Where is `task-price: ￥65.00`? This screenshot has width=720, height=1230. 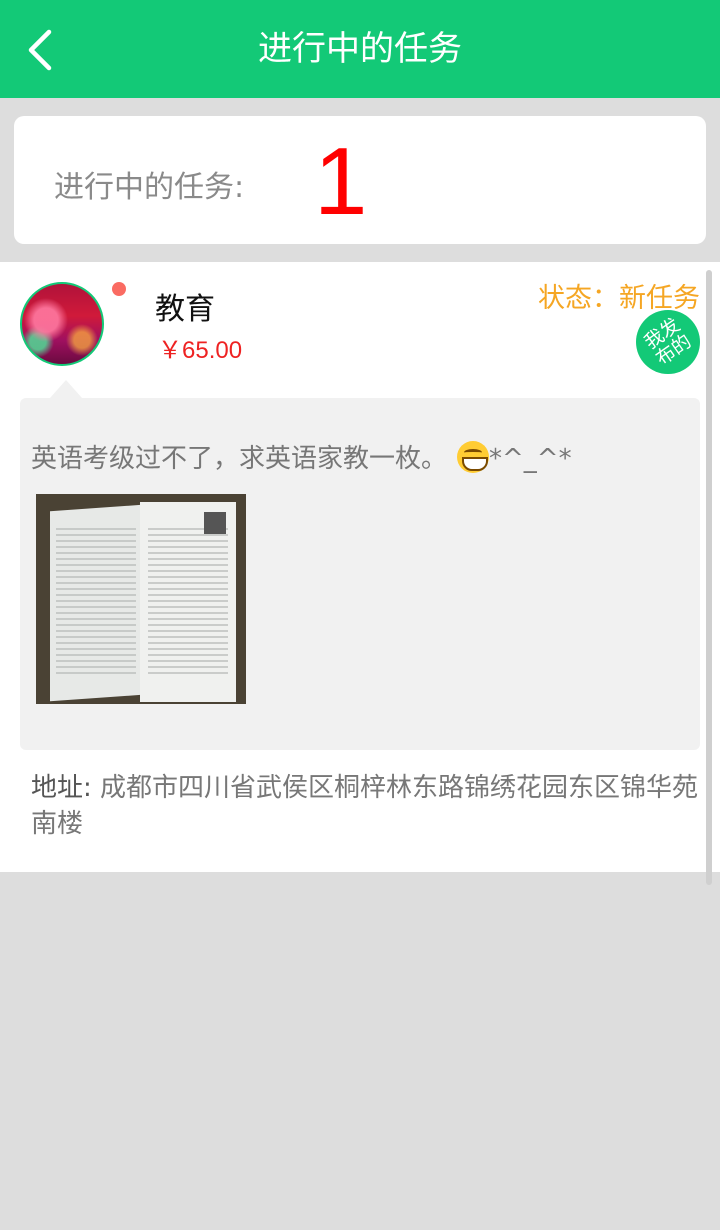 task-price: ￥65.00 is located at coordinates (200, 350).